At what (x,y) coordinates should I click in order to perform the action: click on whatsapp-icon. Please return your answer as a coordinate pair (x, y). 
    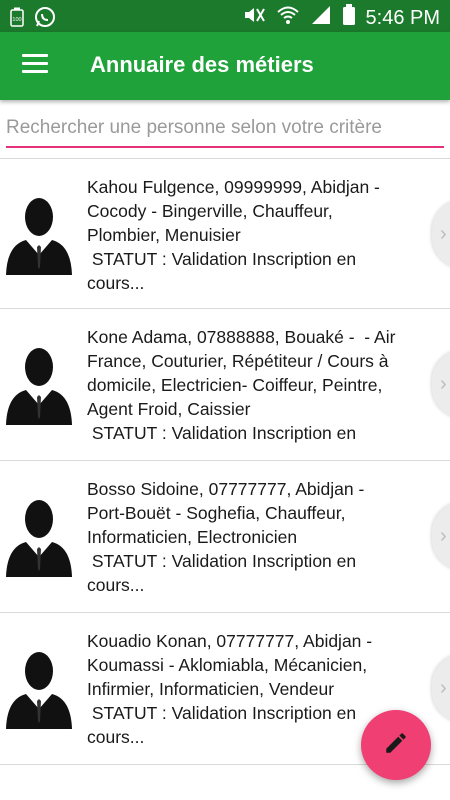
    Looking at the image, I should click on (45, 19).